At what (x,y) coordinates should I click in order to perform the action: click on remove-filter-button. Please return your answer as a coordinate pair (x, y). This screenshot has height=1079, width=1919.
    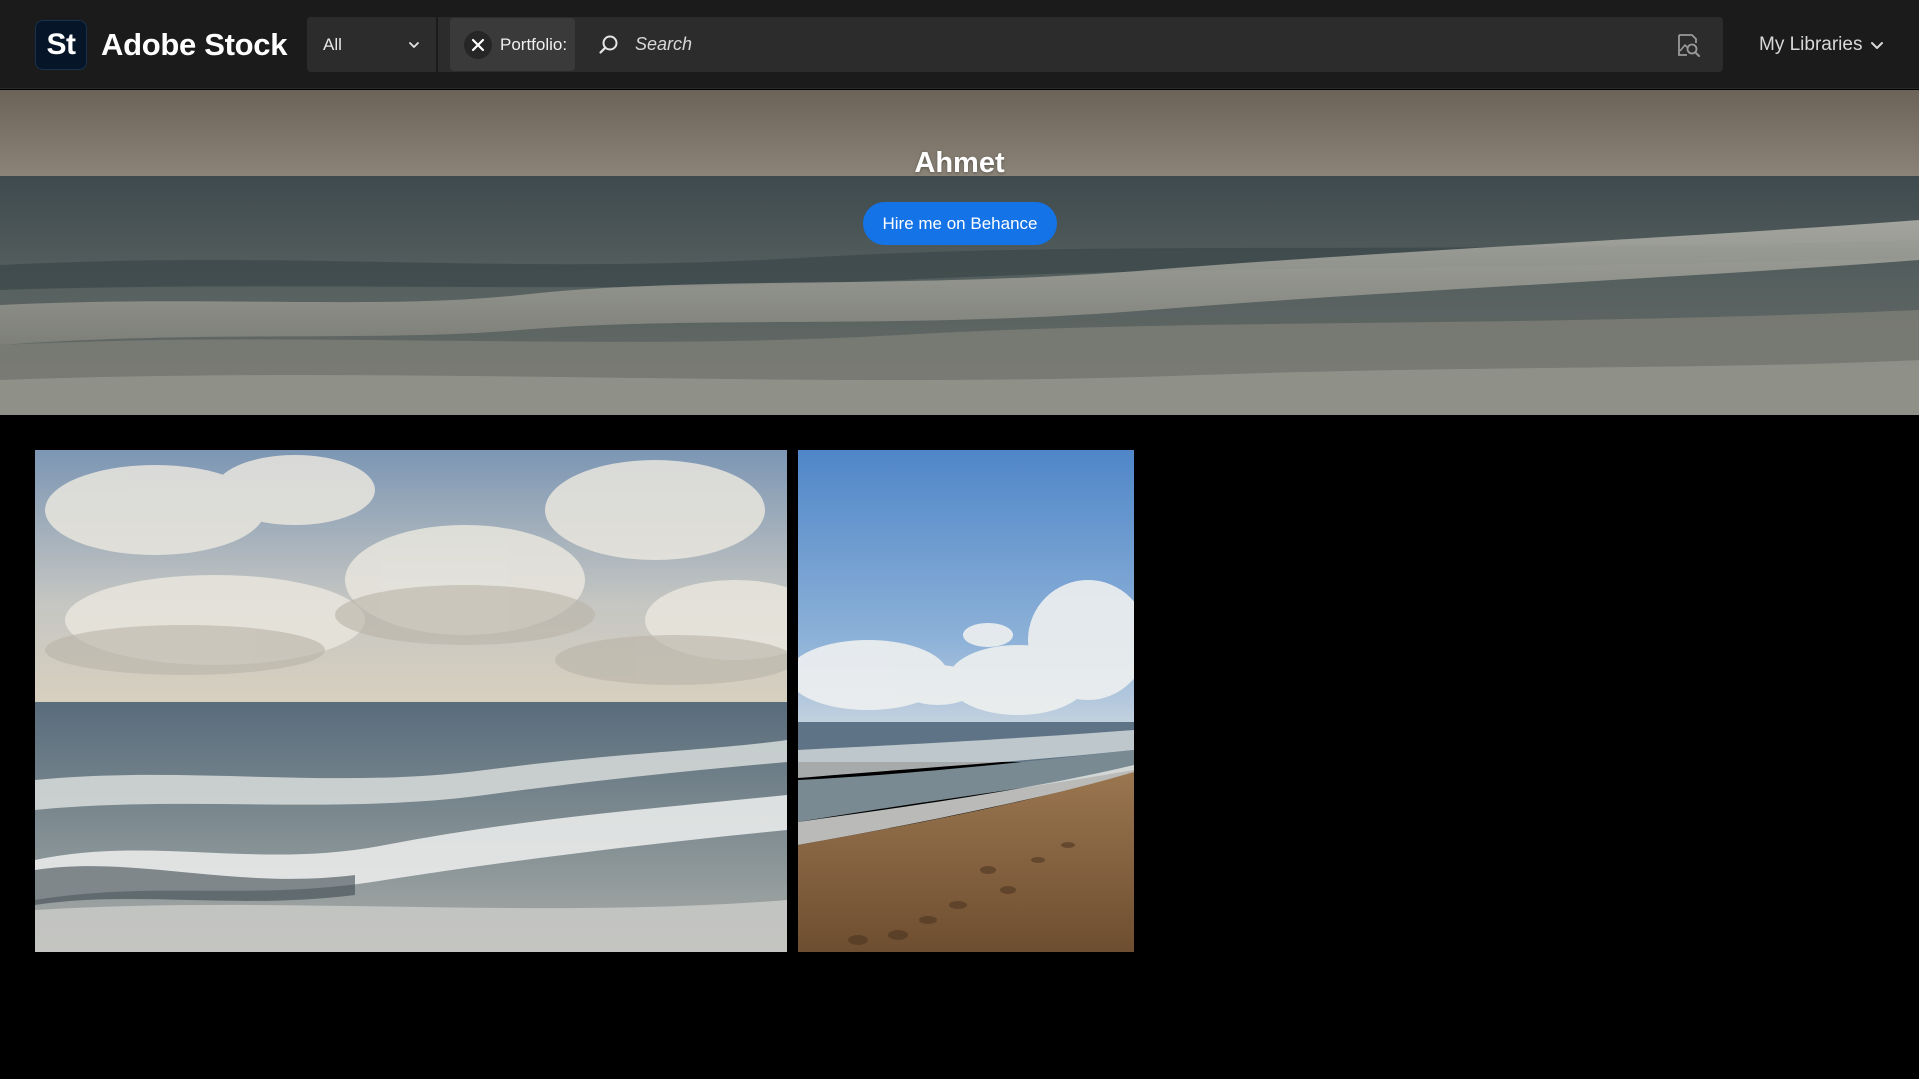
    Looking at the image, I should click on (478, 44).